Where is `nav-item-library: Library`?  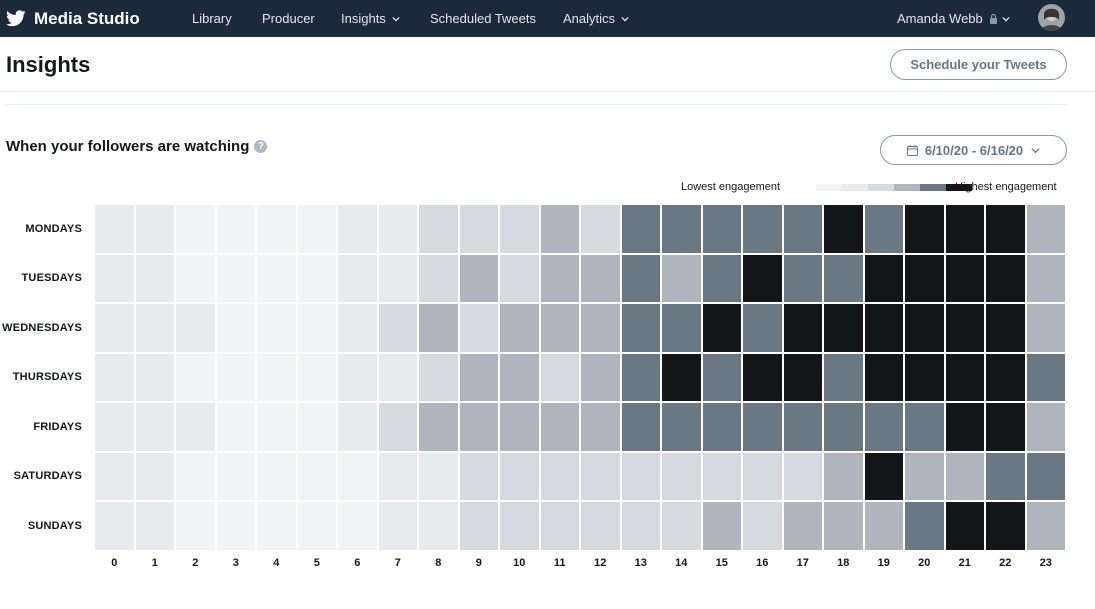 nav-item-library: Library is located at coordinates (212, 18).